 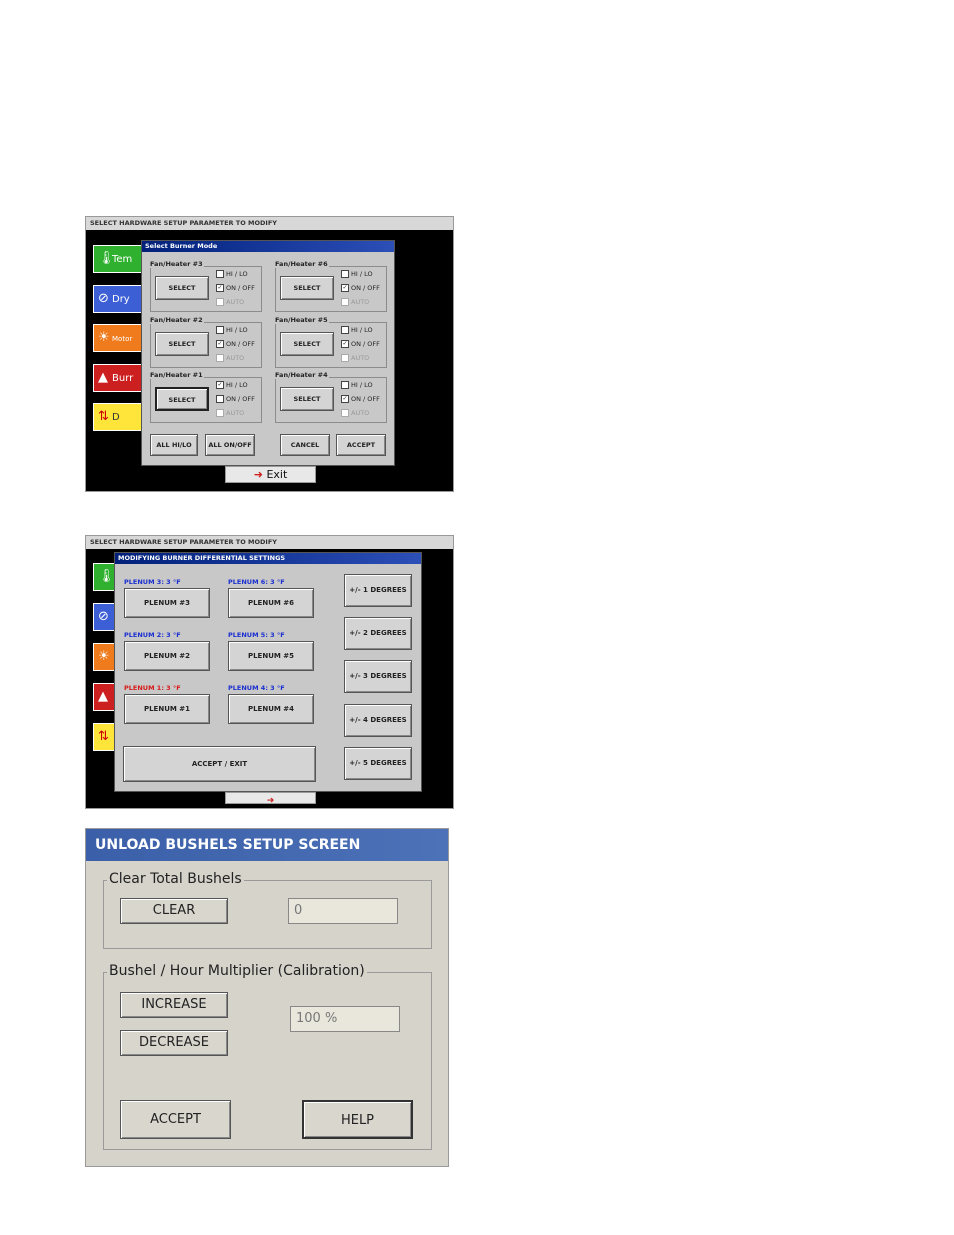 I want to click on decrease-button: DECREASE, so click(x=174, y=1043).